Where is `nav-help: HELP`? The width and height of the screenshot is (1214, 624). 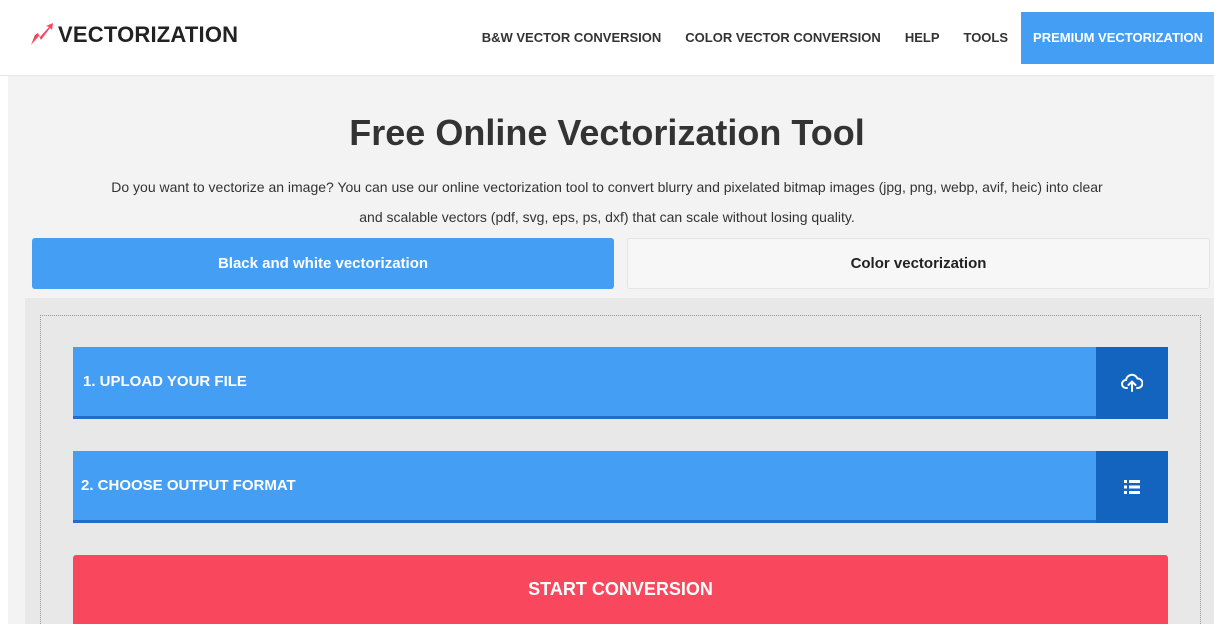
nav-help: HELP is located at coordinates (922, 38).